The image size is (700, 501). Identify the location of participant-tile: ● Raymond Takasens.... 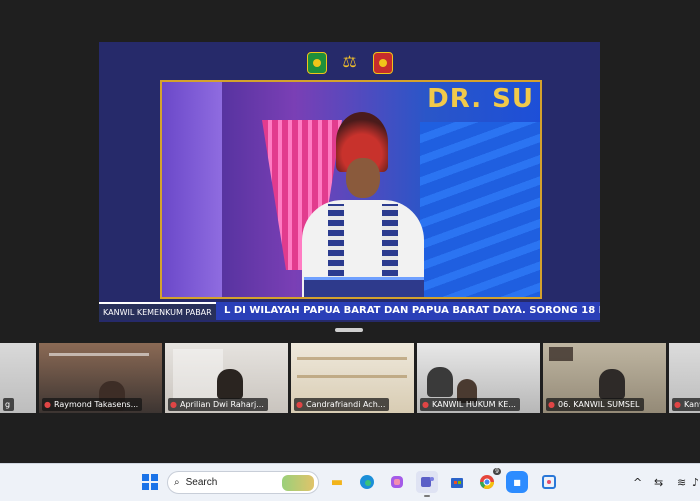
(100, 378).